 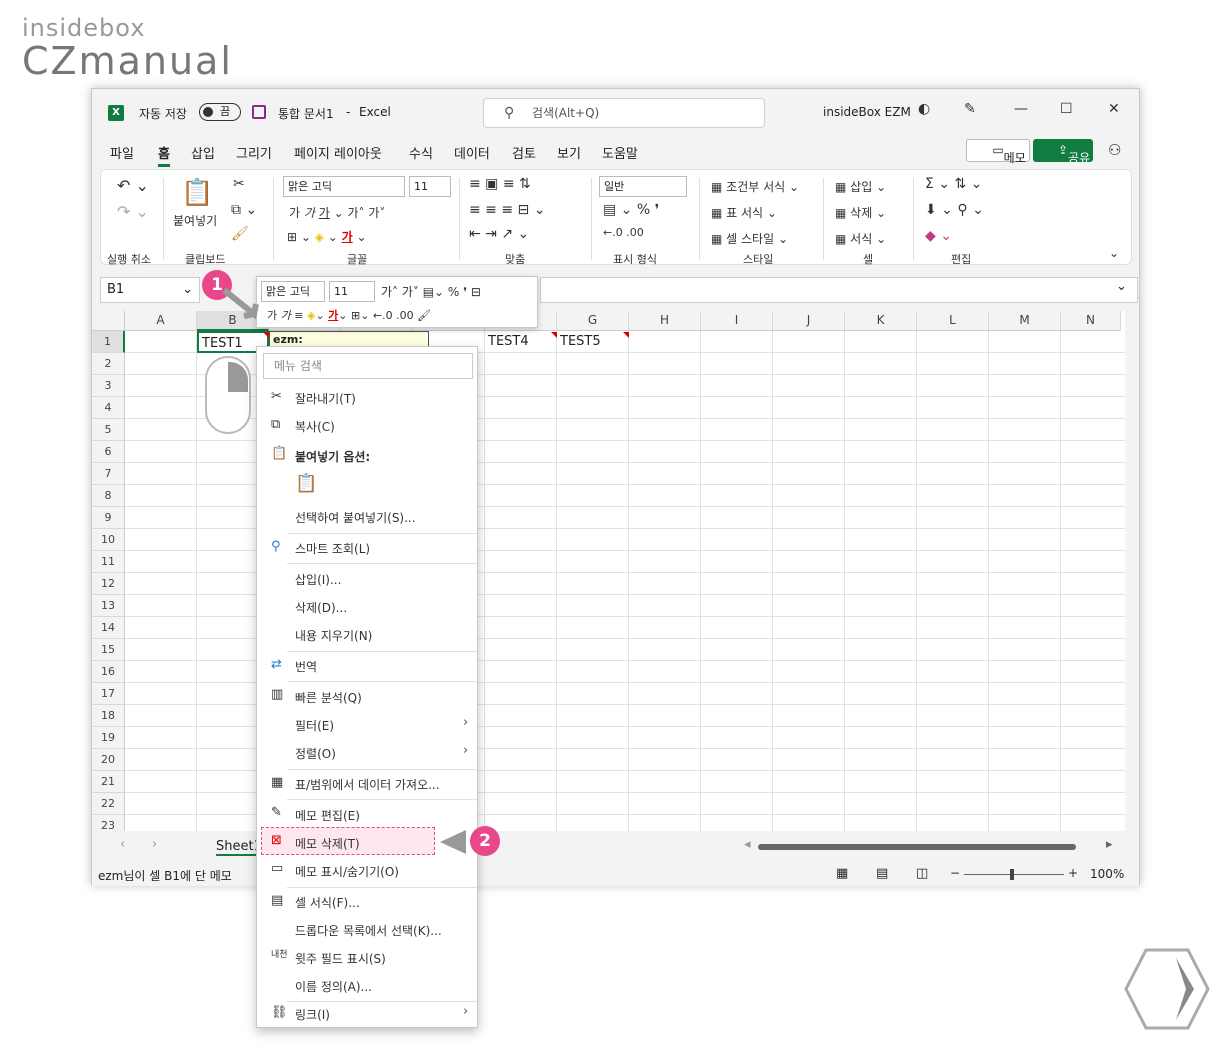 What do you see at coordinates (332, 548) in the screenshot?
I see `menu-item-smart-lookup: 스마트 조회(L)` at bounding box center [332, 548].